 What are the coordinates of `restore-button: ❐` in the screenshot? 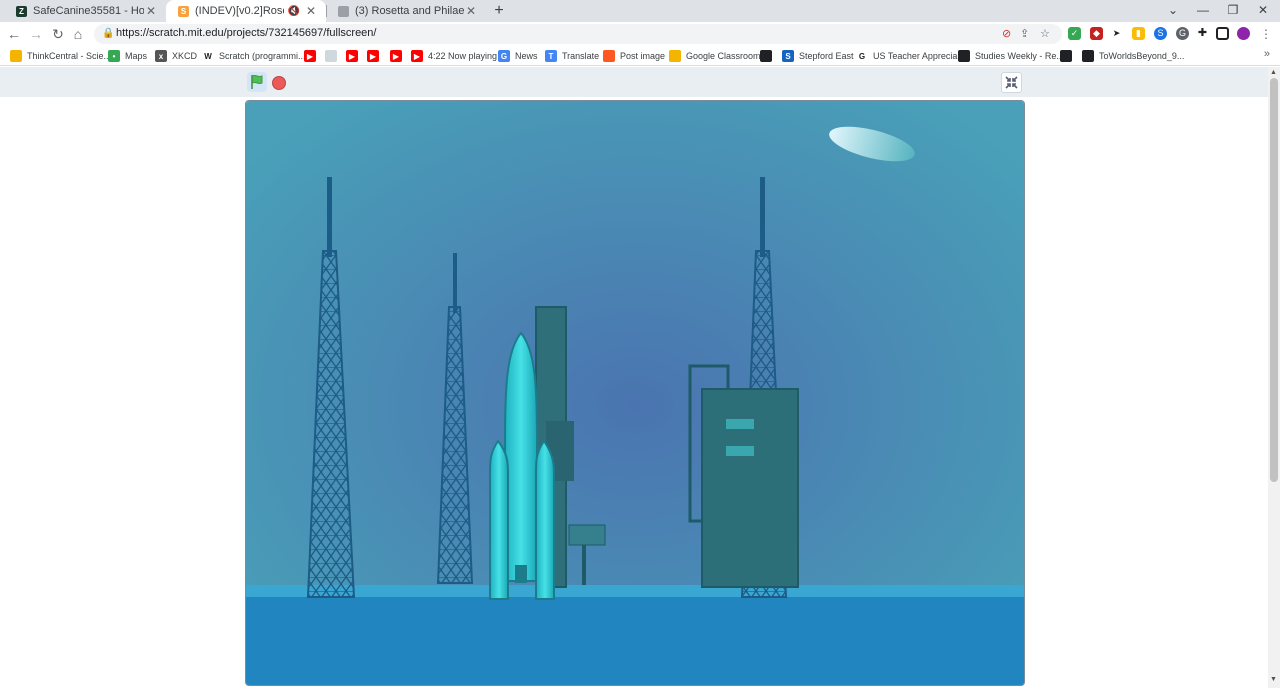 It's located at (1233, 11).